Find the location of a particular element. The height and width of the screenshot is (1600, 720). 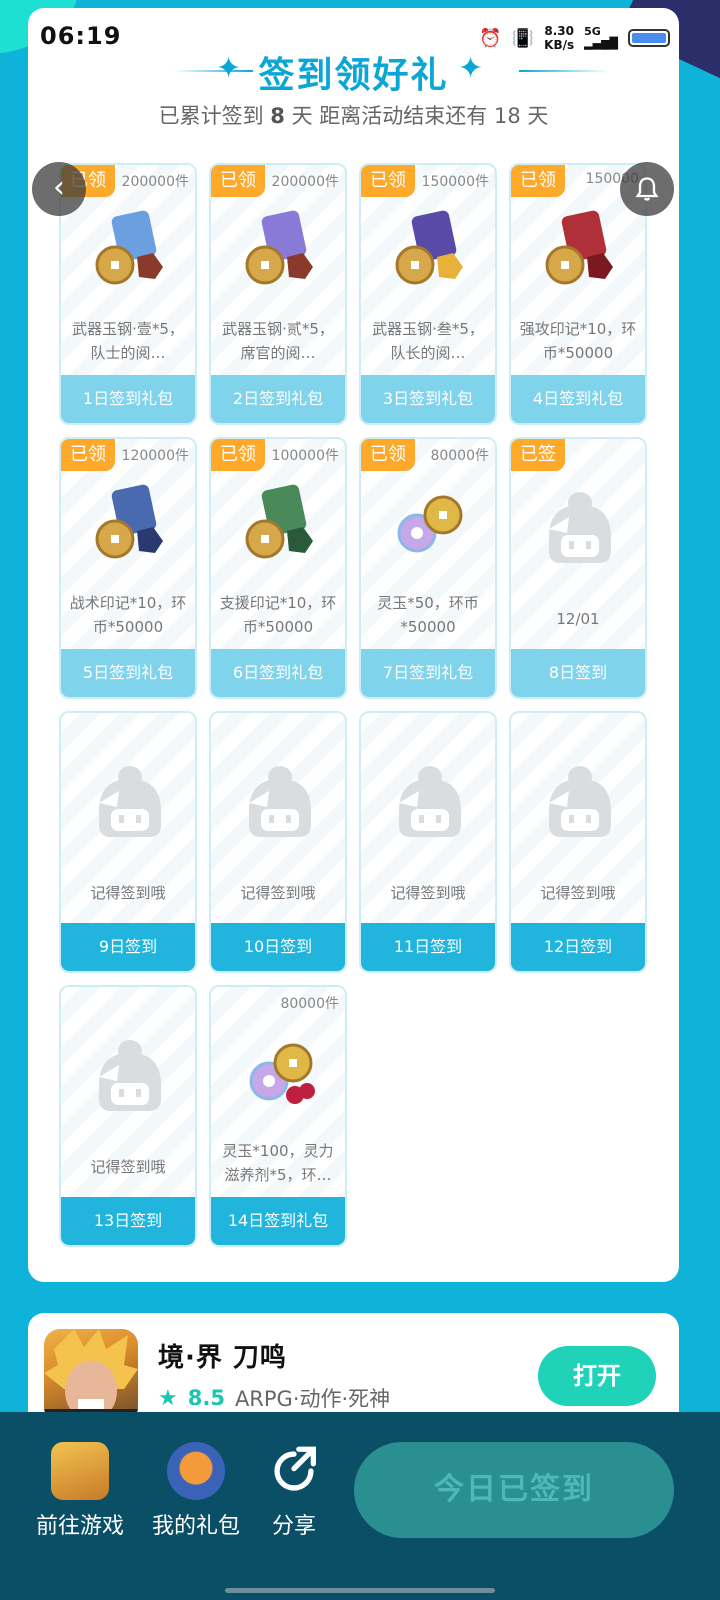

alarm-icon: ⏰ is located at coordinates (490, 38).